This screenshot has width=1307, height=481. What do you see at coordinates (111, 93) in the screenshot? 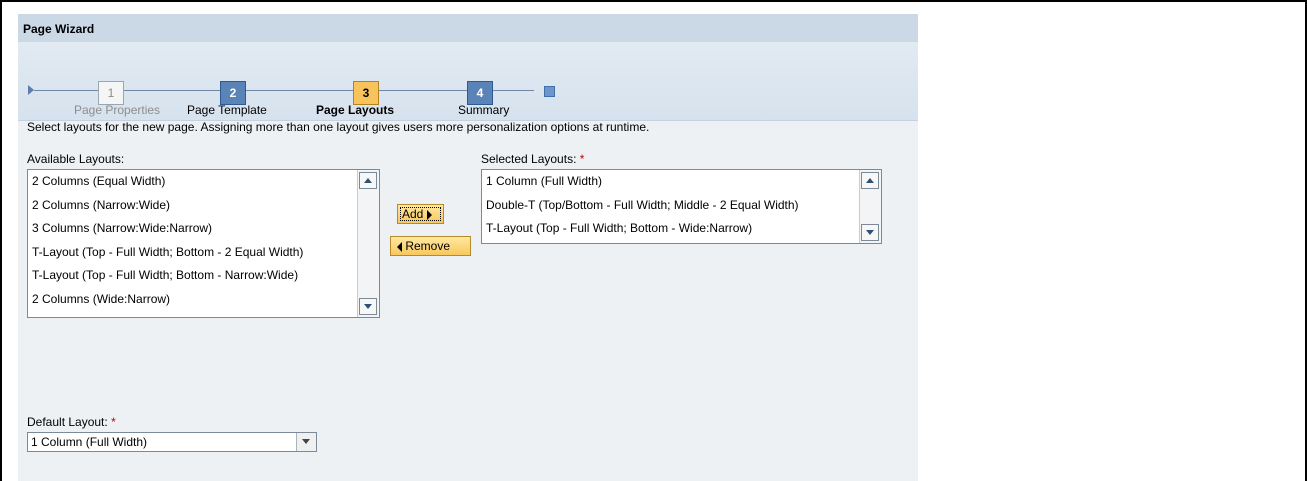
I see `step-1-box: 1` at bounding box center [111, 93].